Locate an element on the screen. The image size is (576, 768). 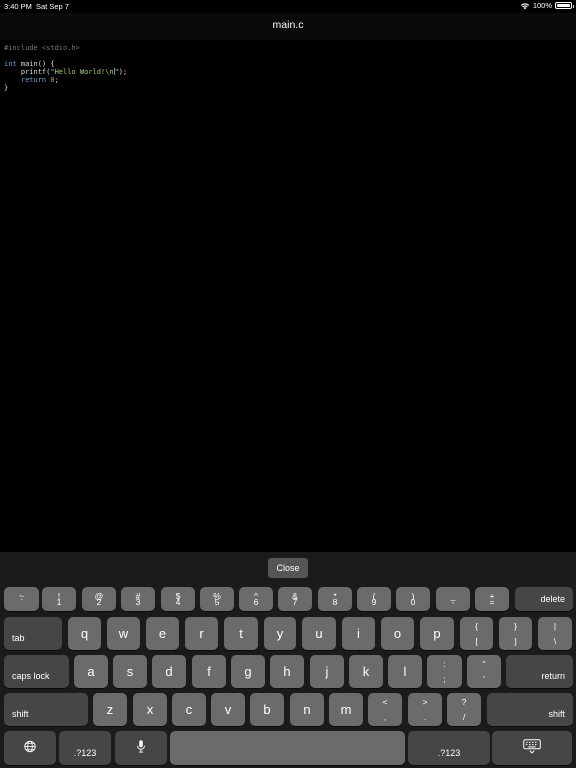
key-label: k is located at coordinates (366, 671).